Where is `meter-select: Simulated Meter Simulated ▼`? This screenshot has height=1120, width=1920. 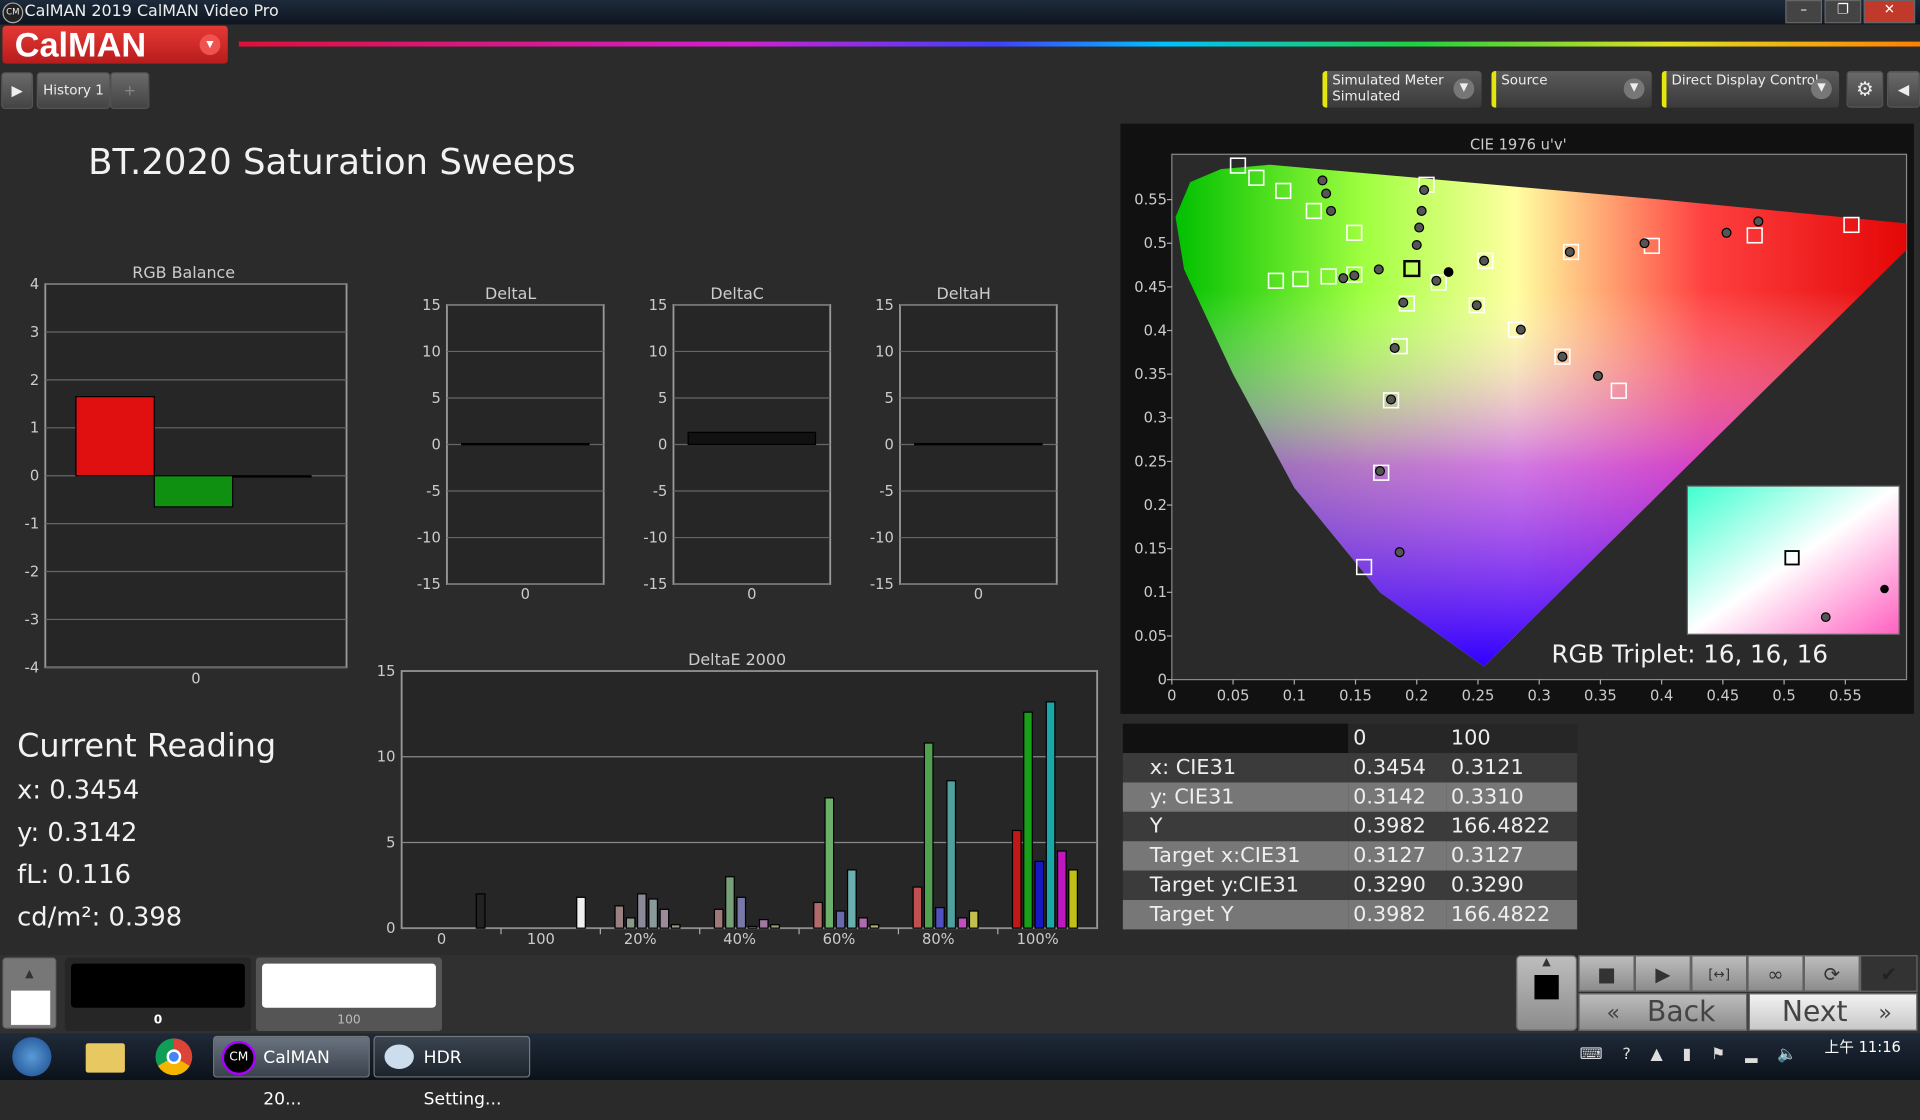 meter-select: Simulated Meter Simulated ▼ is located at coordinates (1402, 89).